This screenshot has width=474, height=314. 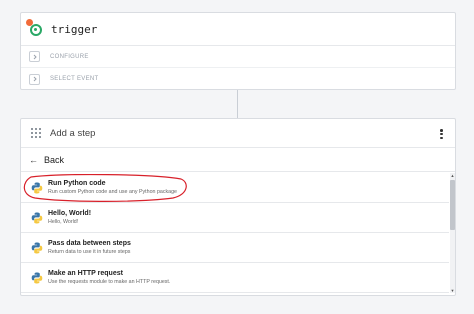 I want to click on step-connector-line, so click(x=237, y=104).